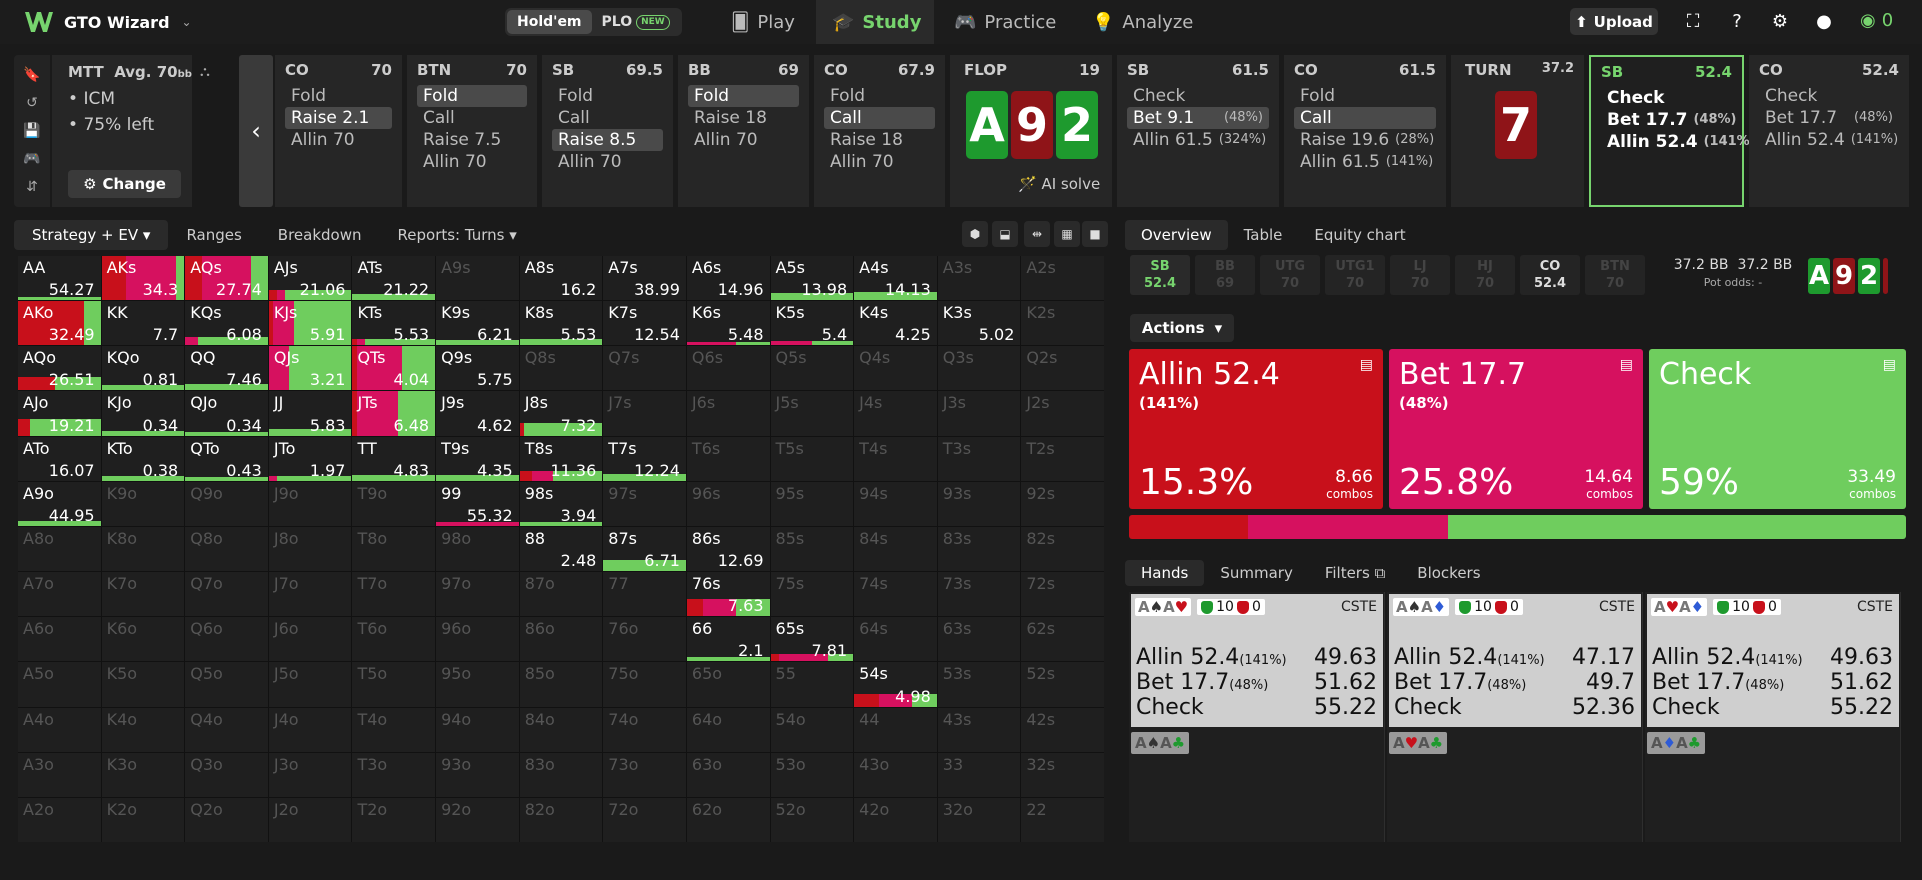  Describe the element at coordinates (310, 368) in the screenshot. I see `hand-cell: QJs 3.21` at that location.